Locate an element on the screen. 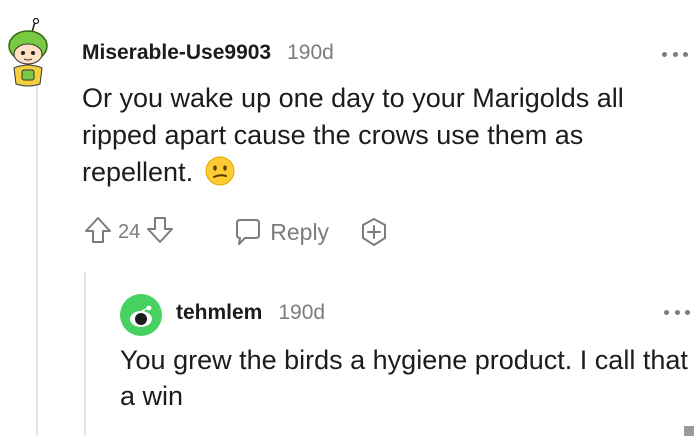 The height and width of the screenshot is (436, 700). award-button is located at coordinates (374, 232).